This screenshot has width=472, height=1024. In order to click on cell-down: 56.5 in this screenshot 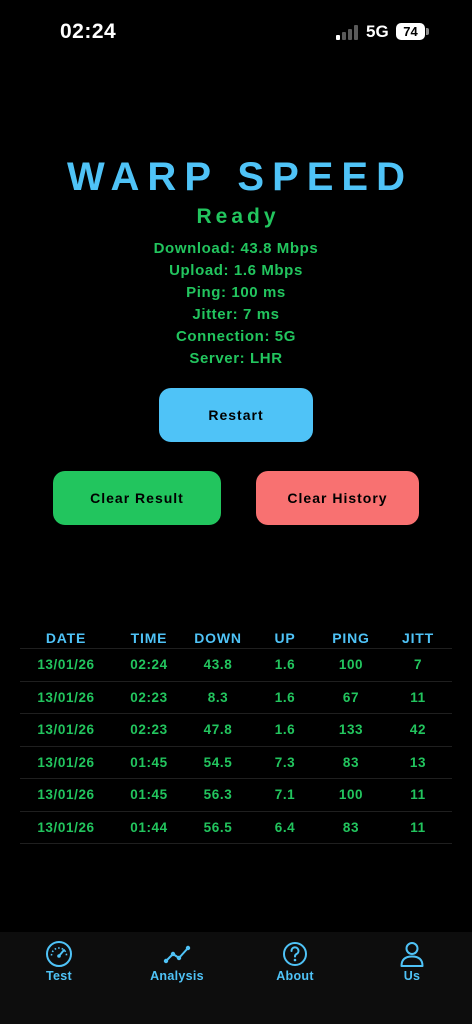, I will do `click(218, 827)`.